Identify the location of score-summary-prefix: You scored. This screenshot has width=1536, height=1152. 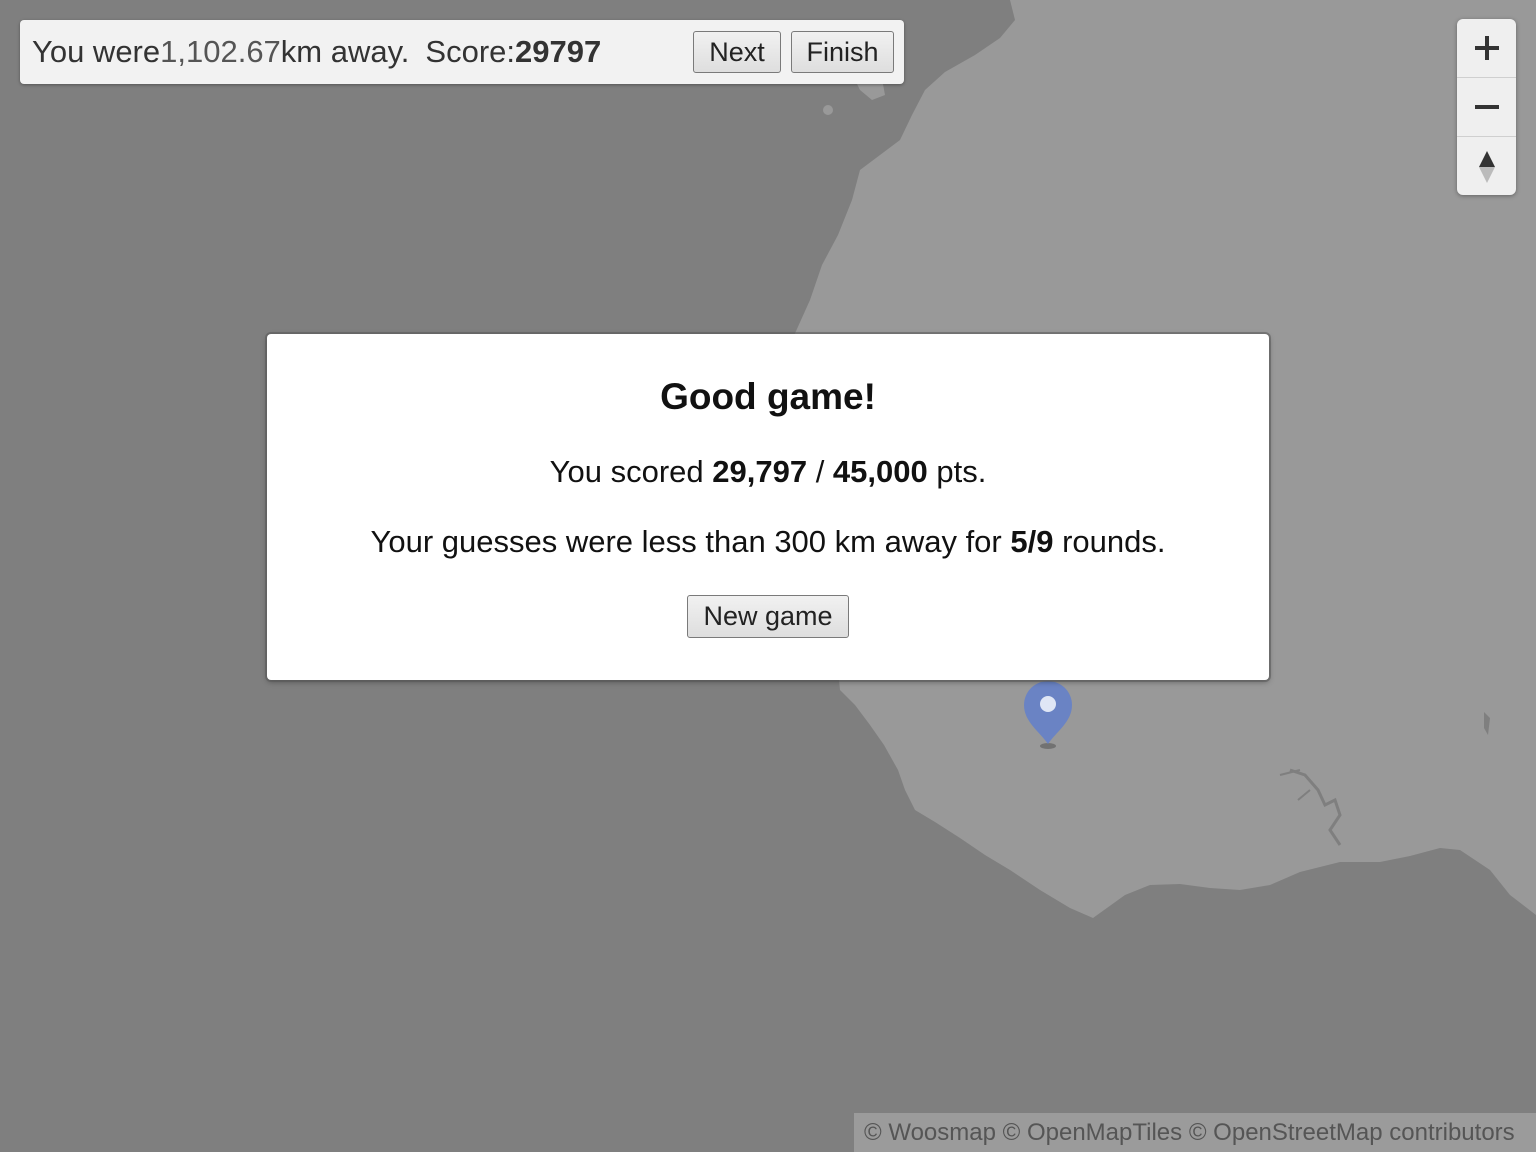
(631, 471).